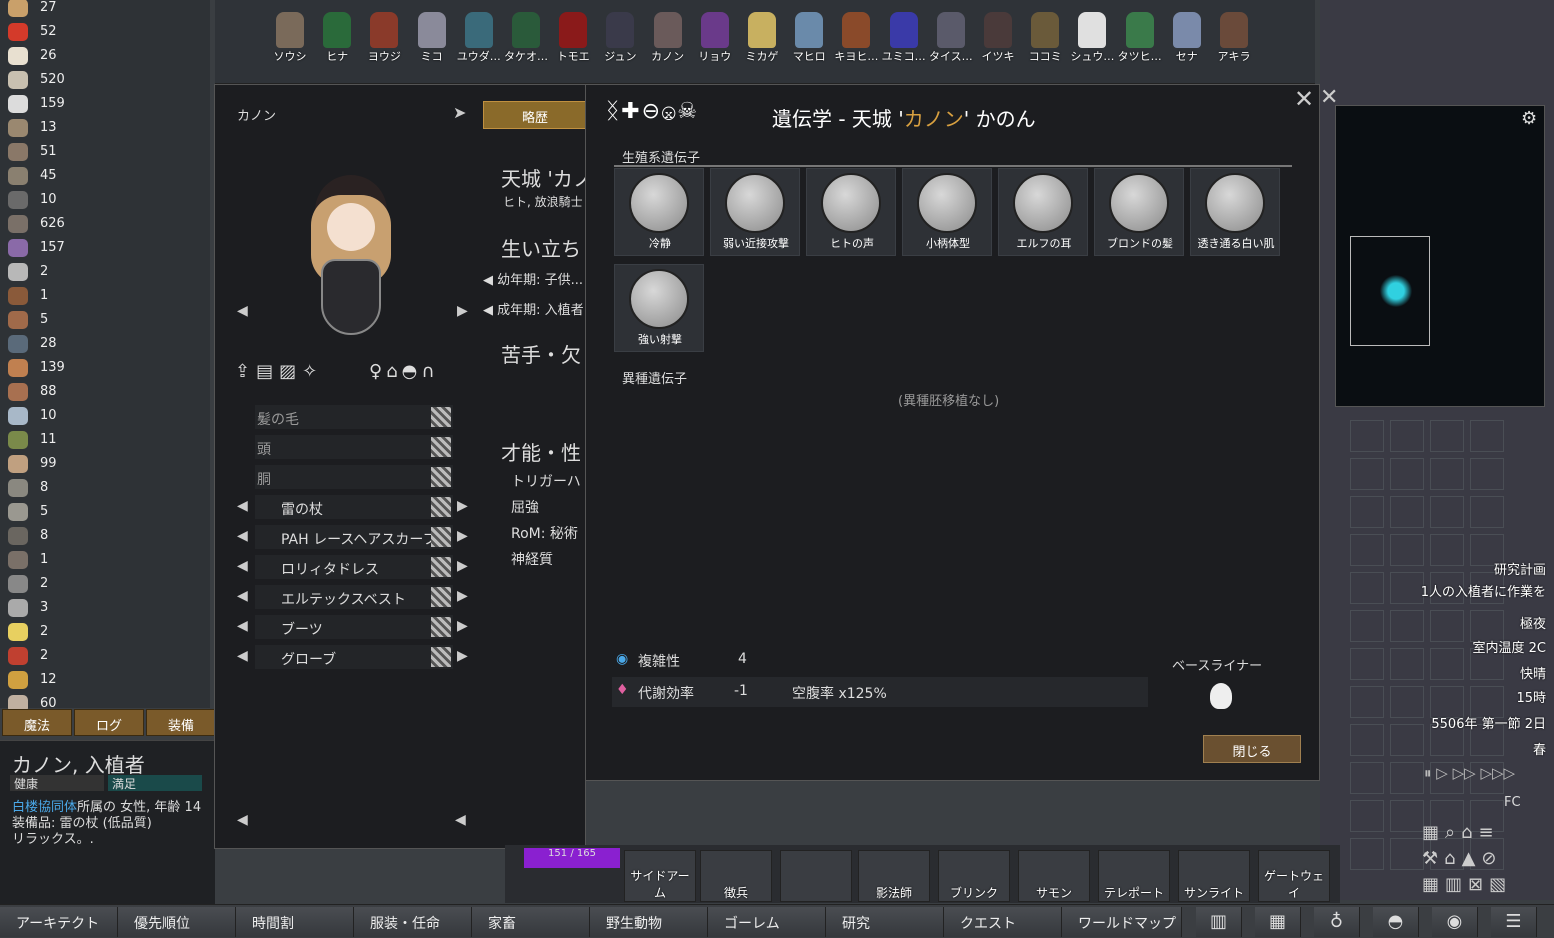 Image resolution: width=1554 pixels, height=938 pixels. What do you see at coordinates (354, 537) in the screenshot?
I see `apparel-slot: PAH レースヘアスカーフ` at bounding box center [354, 537].